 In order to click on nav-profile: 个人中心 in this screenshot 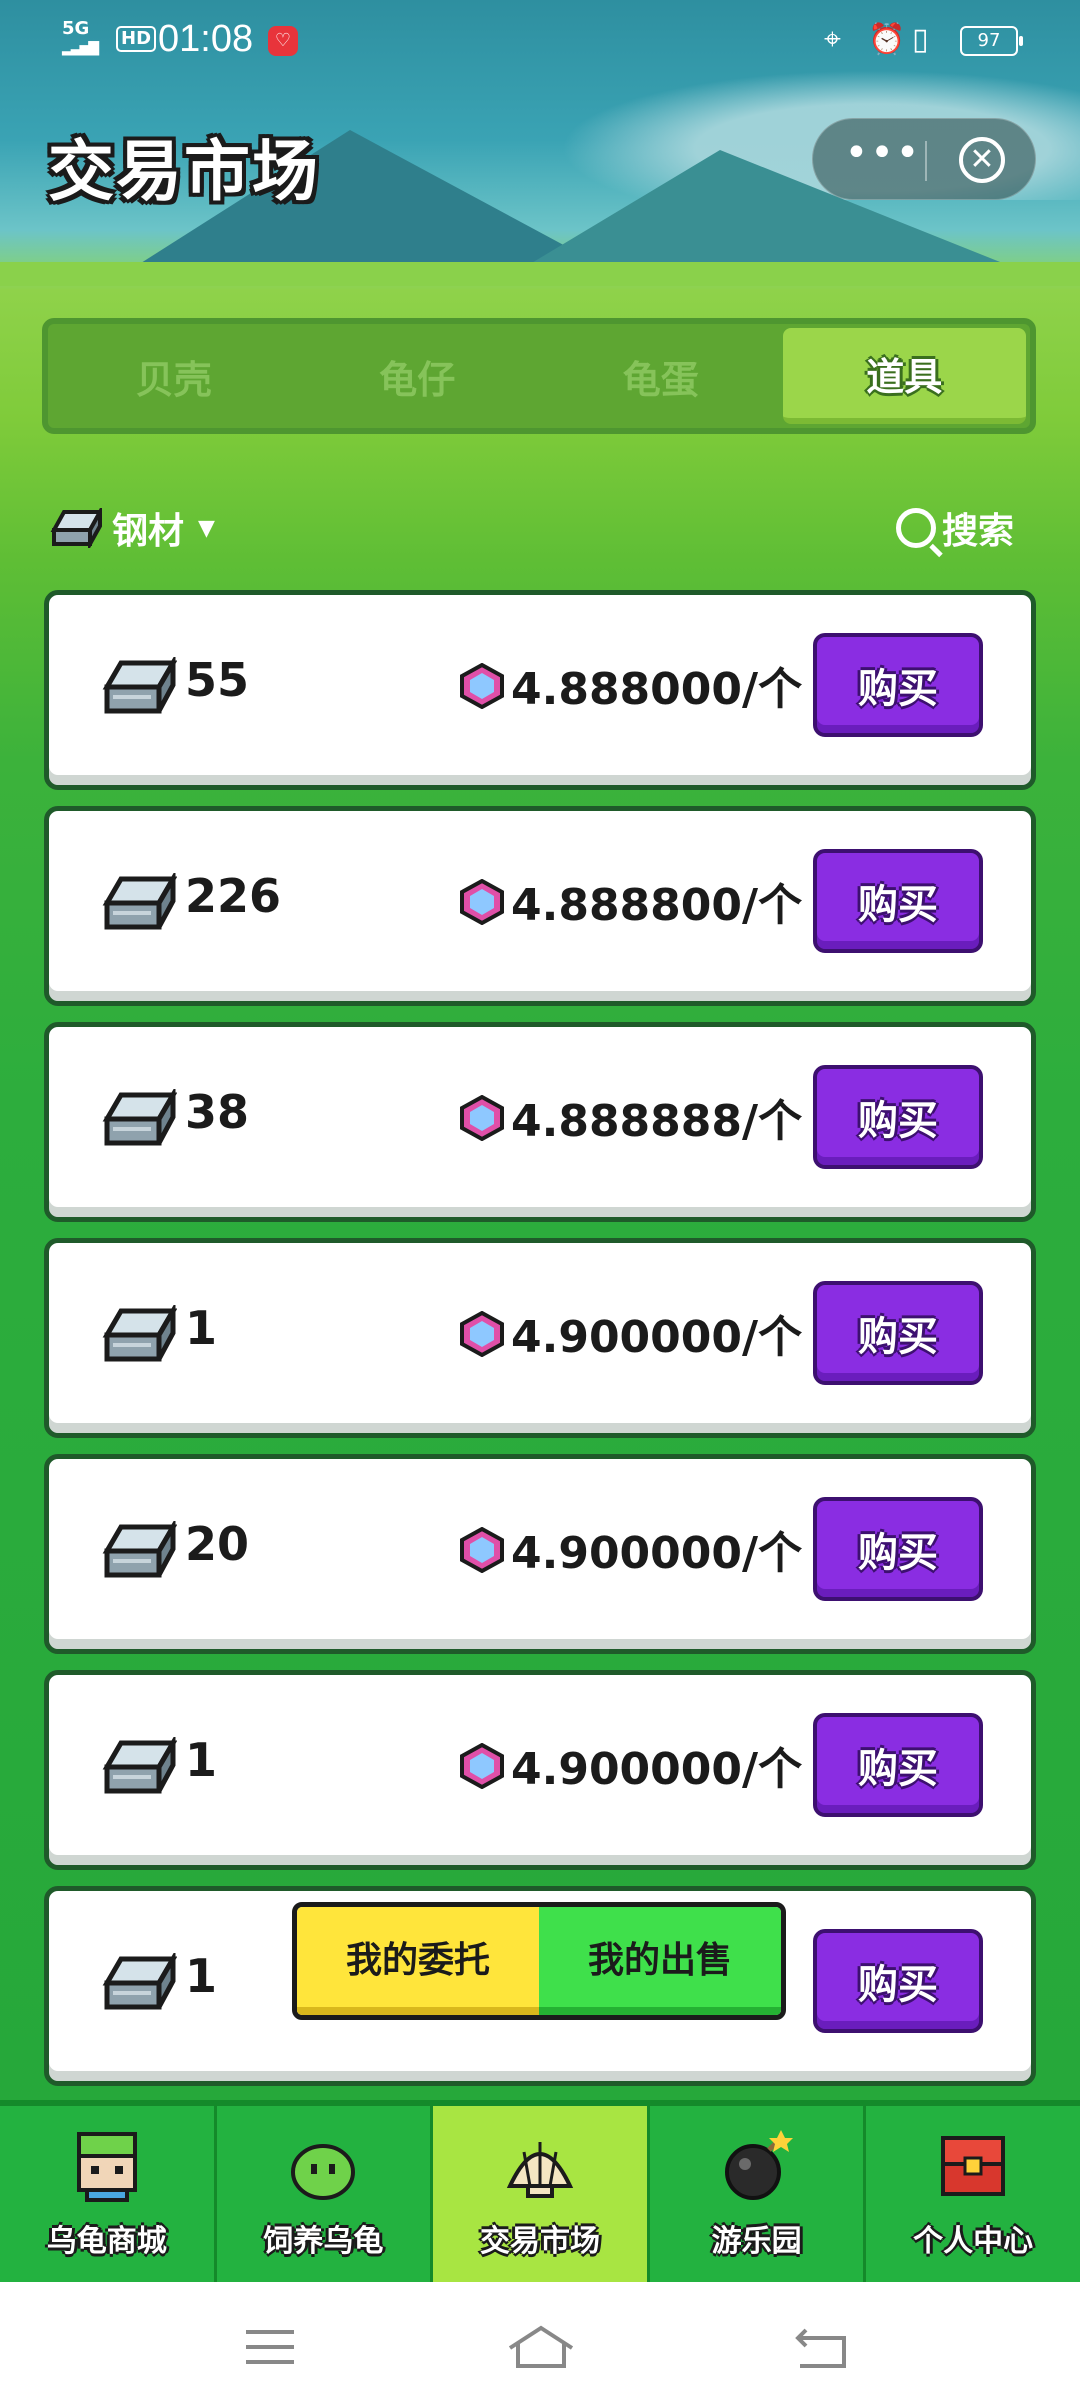, I will do `click(973, 2194)`.